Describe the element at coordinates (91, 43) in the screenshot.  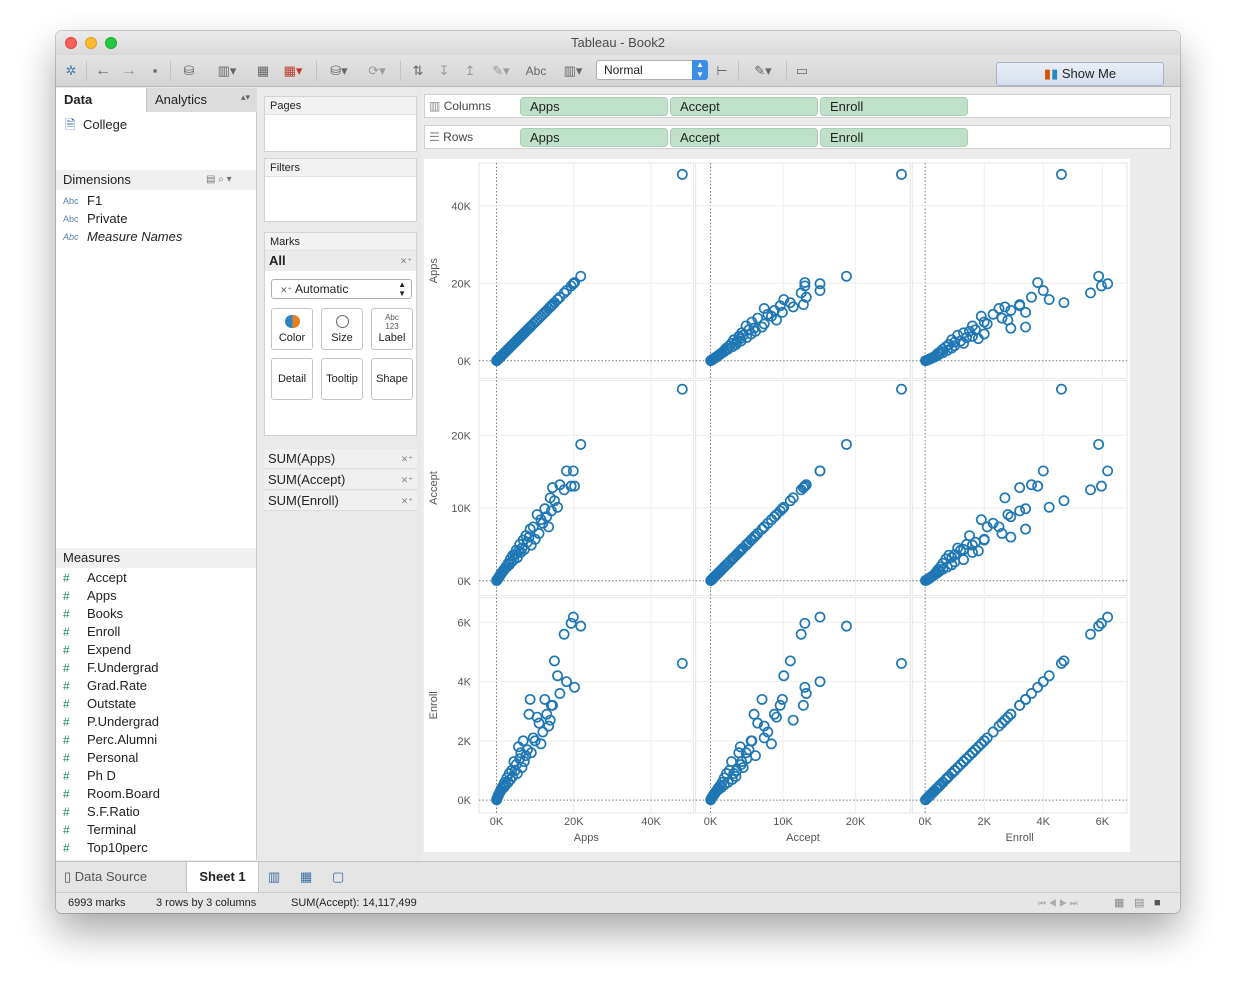
I see `minimize-window-button` at that location.